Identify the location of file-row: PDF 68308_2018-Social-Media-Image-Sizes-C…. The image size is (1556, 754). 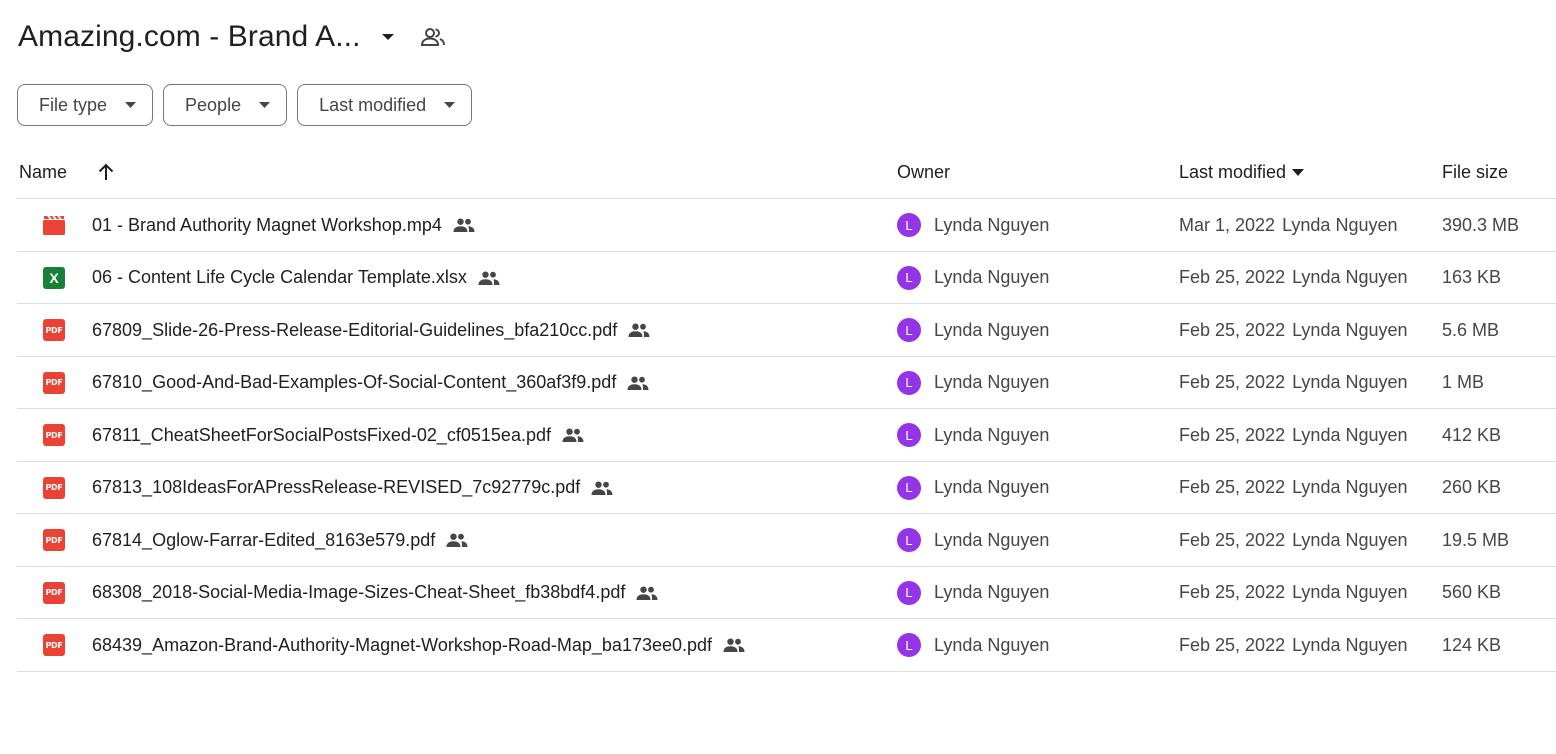
(786, 593).